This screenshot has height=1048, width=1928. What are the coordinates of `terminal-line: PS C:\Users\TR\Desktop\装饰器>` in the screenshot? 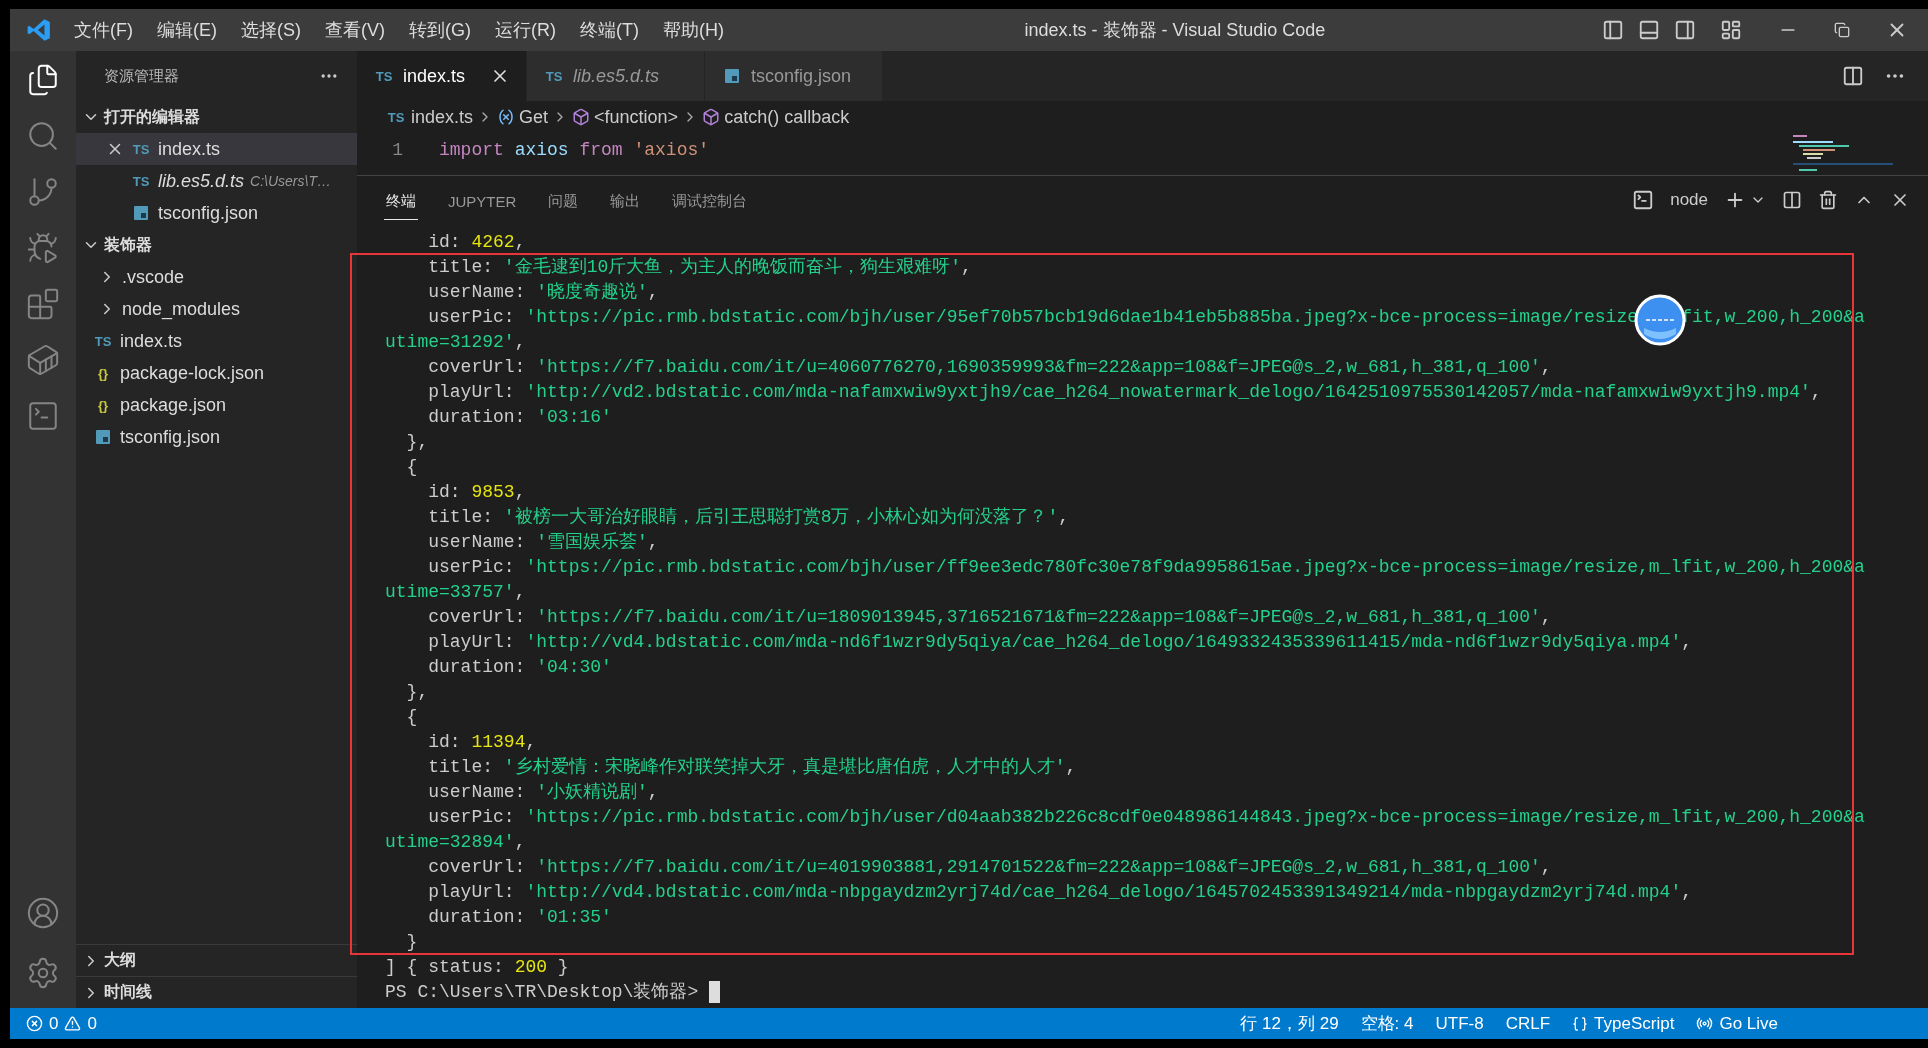 It's located at (1156, 992).